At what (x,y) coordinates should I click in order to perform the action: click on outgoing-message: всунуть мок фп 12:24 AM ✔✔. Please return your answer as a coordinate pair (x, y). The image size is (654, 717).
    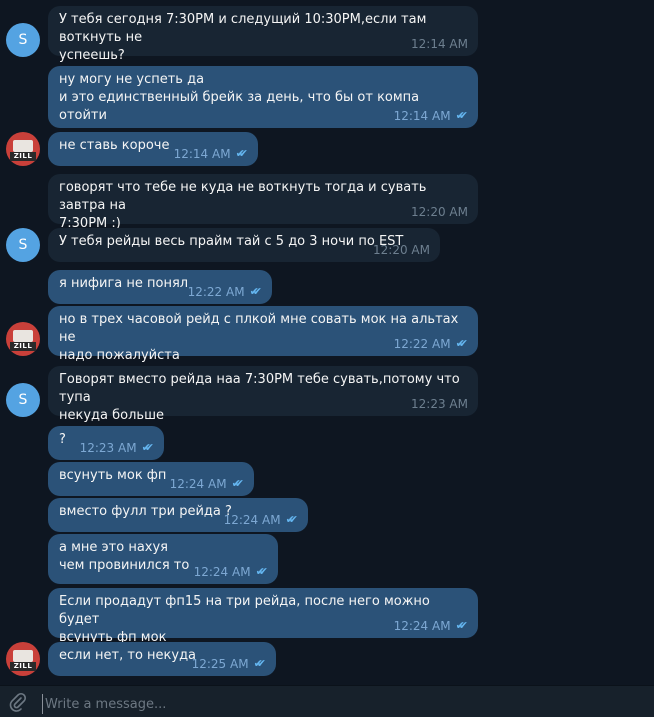
    Looking at the image, I should click on (151, 479).